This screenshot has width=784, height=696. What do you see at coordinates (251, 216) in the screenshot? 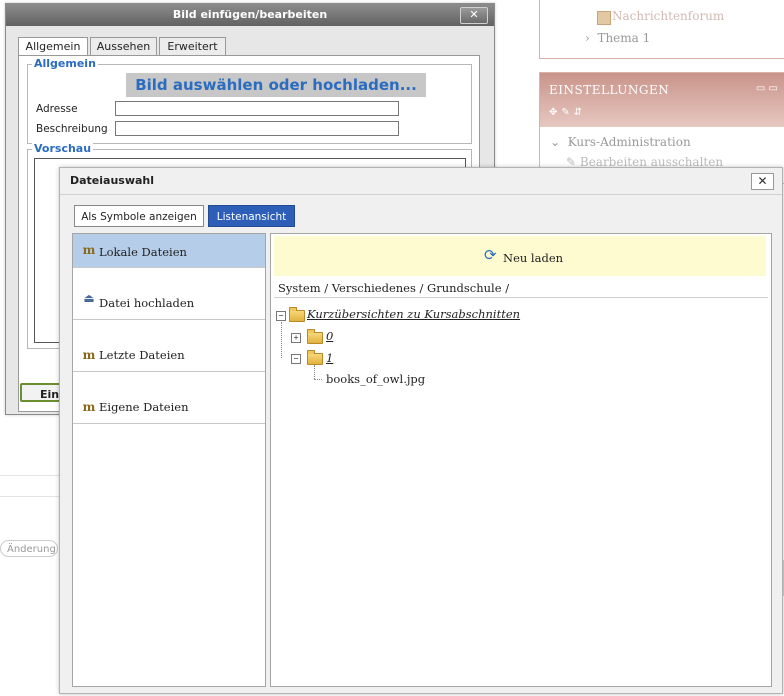
I see `list-view-button: Listenansicht` at bounding box center [251, 216].